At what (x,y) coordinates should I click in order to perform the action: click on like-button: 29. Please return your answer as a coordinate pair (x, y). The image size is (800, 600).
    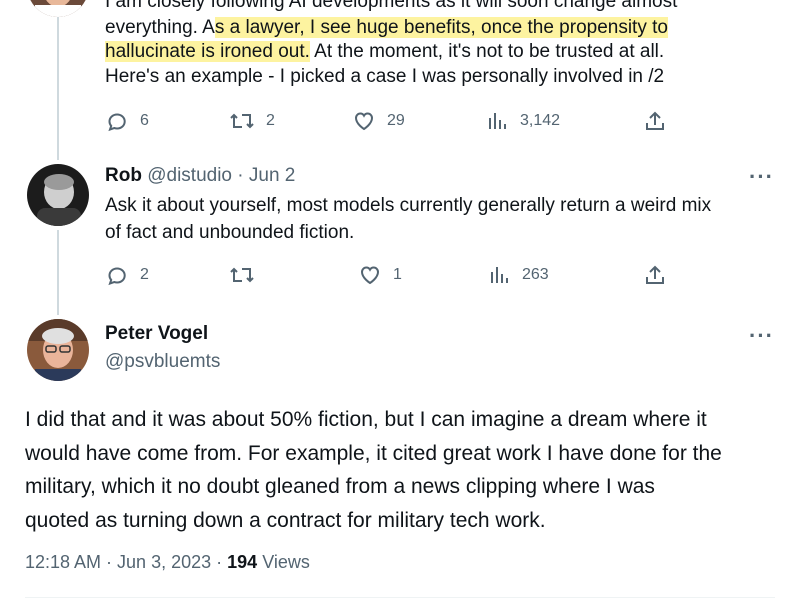
    Looking at the image, I should click on (378, 121).